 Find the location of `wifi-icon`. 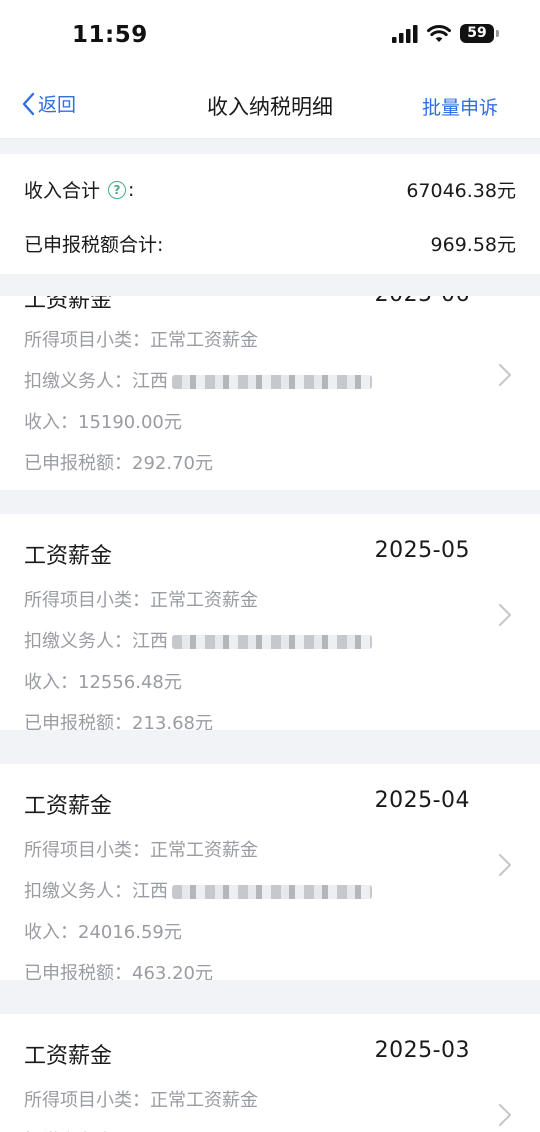

wifi-icon is located at coordinates (439, 33).